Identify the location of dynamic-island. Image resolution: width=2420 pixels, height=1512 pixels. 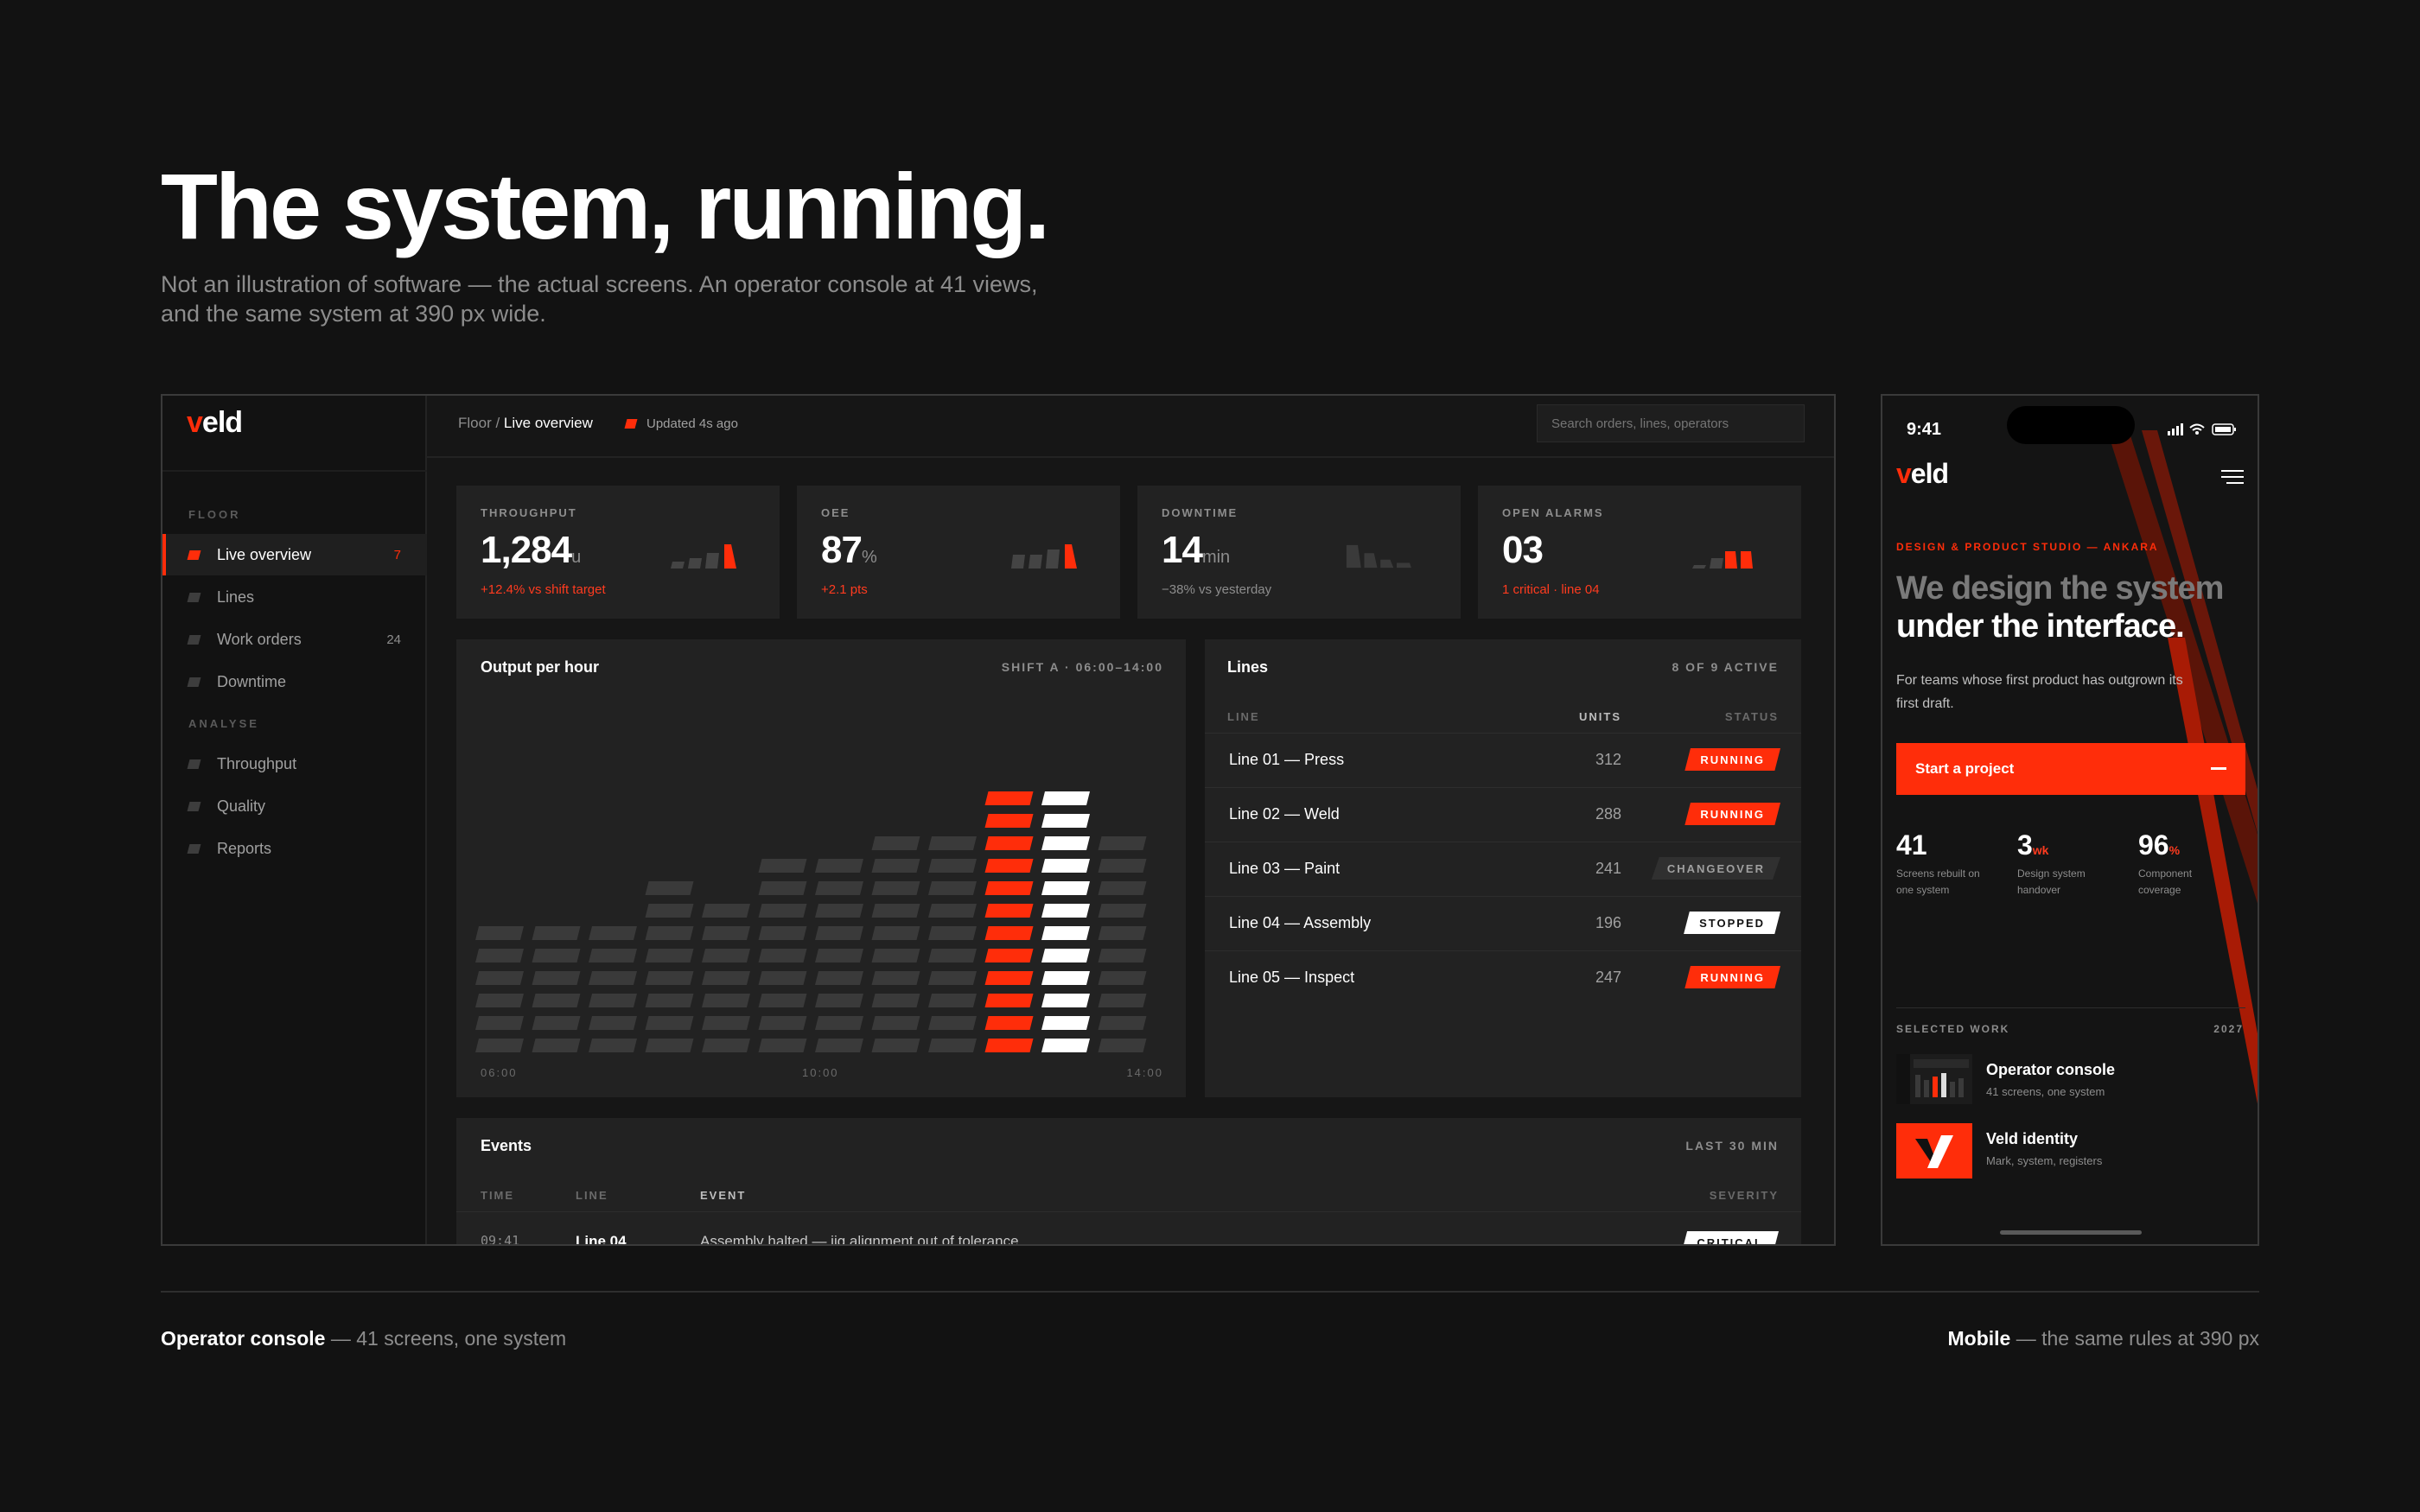
(2071, 425).